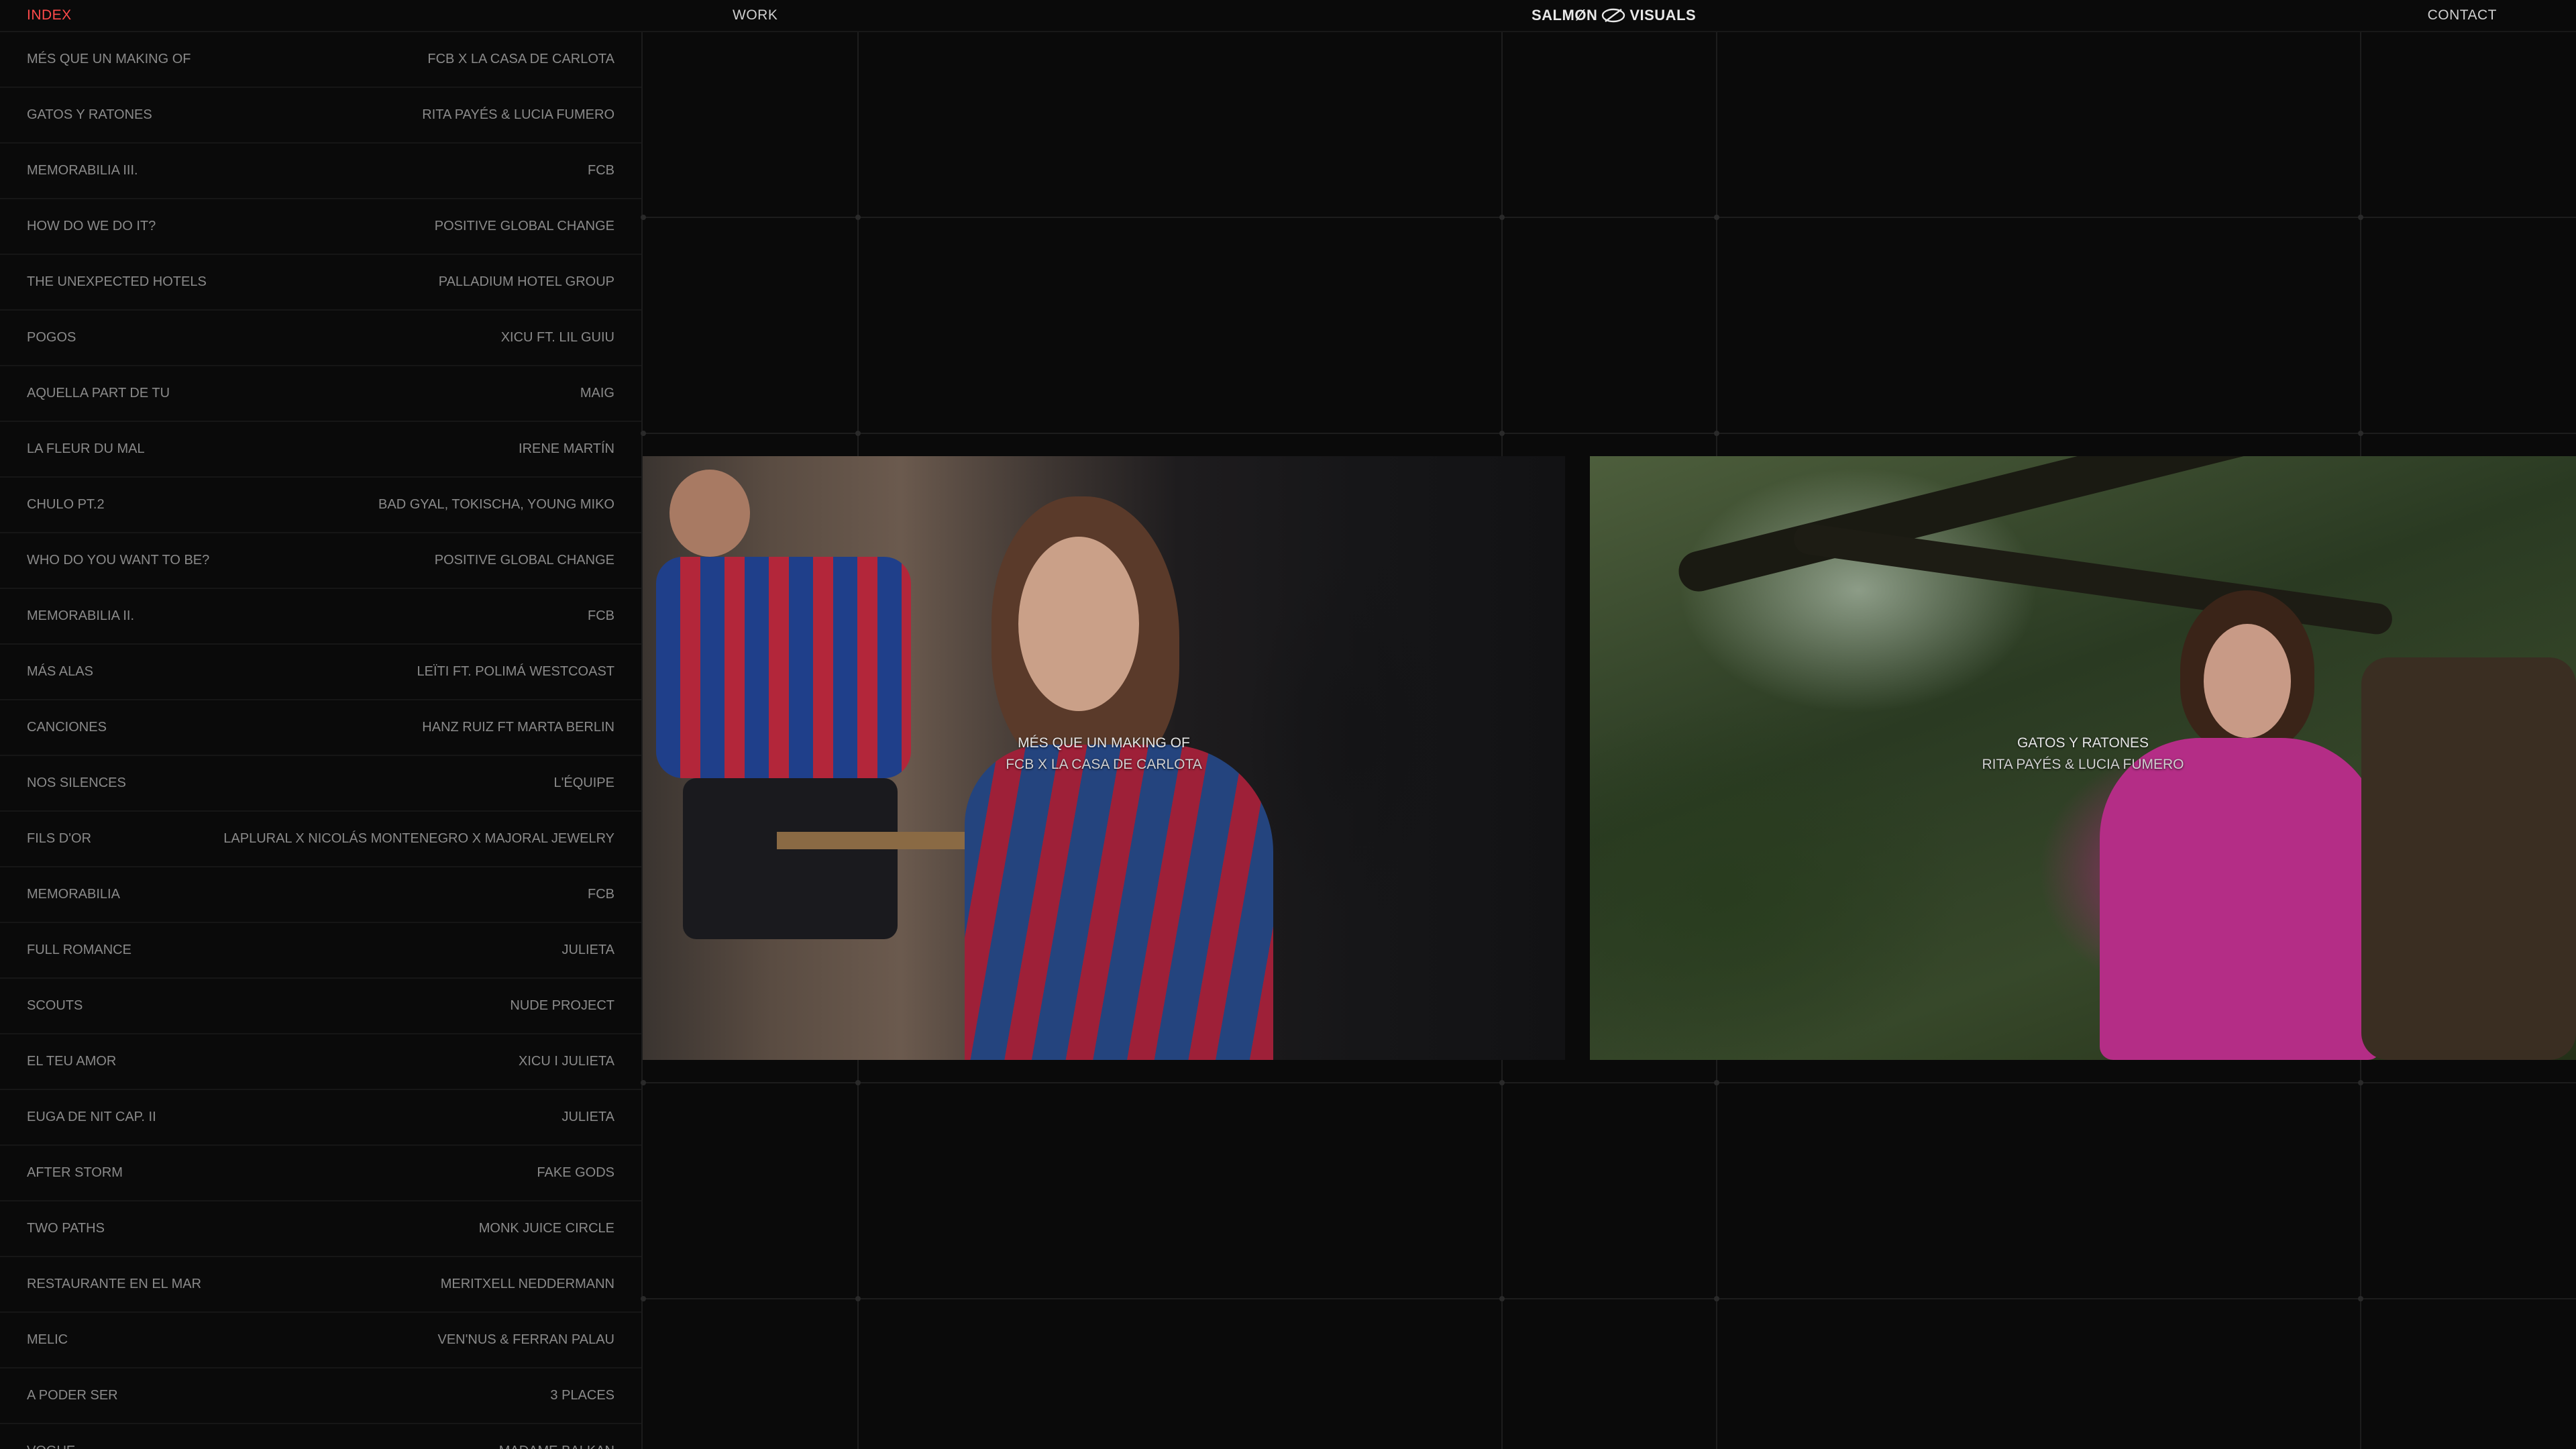  What do you see at coordinates (320, 450) in the screenshot?
I see `project-list-item: LA FLEUR DU MAL IRENE MARTÍN` at bounding box center [320, 450].